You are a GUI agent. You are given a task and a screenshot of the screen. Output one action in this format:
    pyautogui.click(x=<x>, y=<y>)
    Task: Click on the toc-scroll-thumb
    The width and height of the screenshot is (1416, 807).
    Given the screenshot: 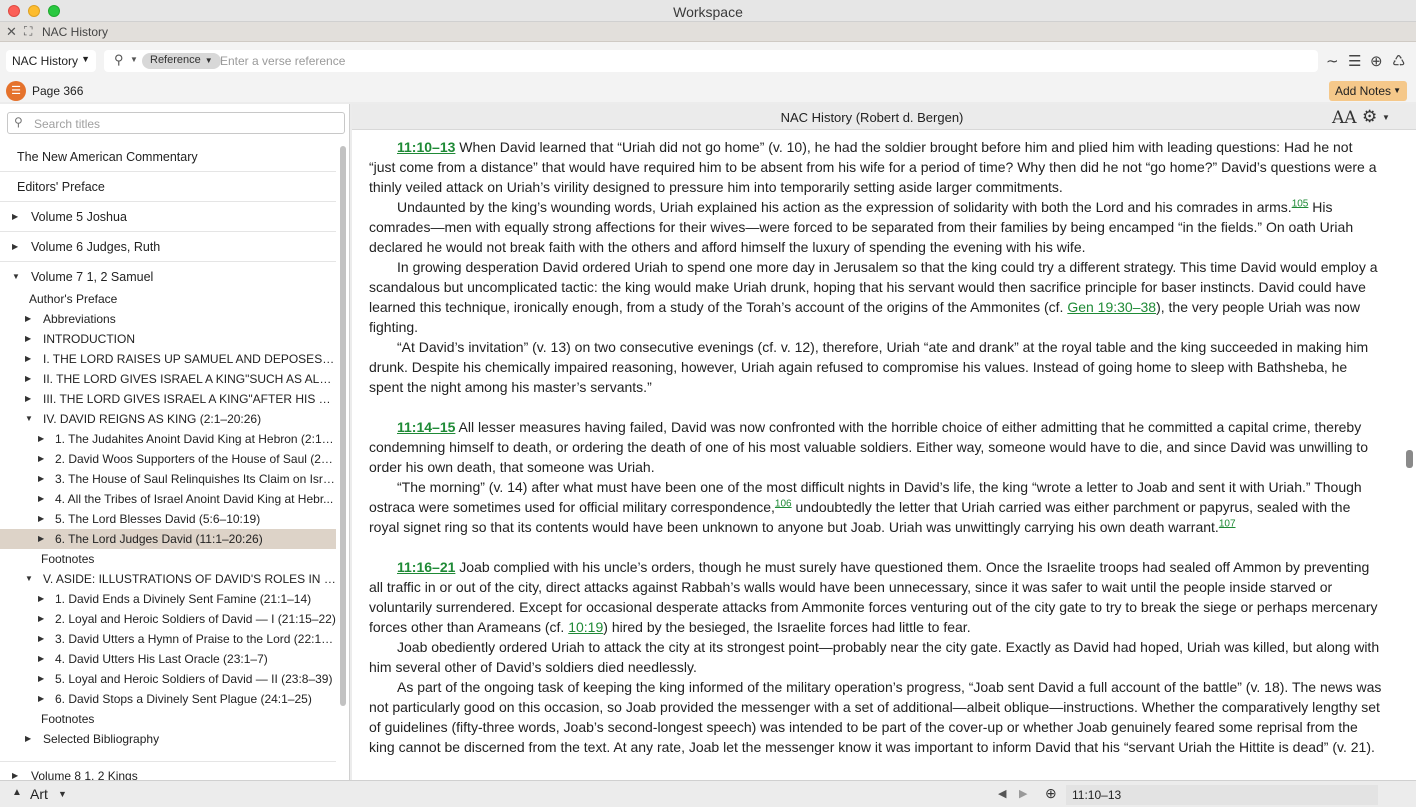 What is the action you would take?
    pyautogui.click(x=343, y=426)
    